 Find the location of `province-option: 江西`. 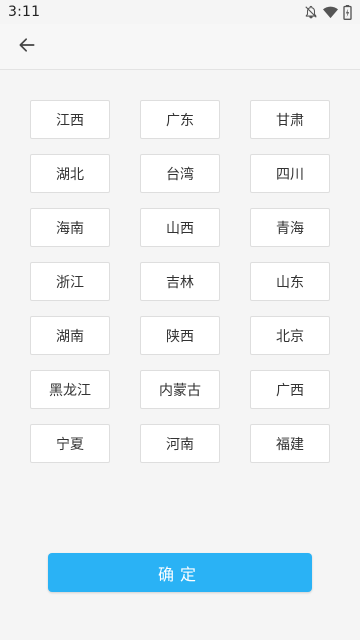

province-option: 江西 is located at coordinates (70, 119).